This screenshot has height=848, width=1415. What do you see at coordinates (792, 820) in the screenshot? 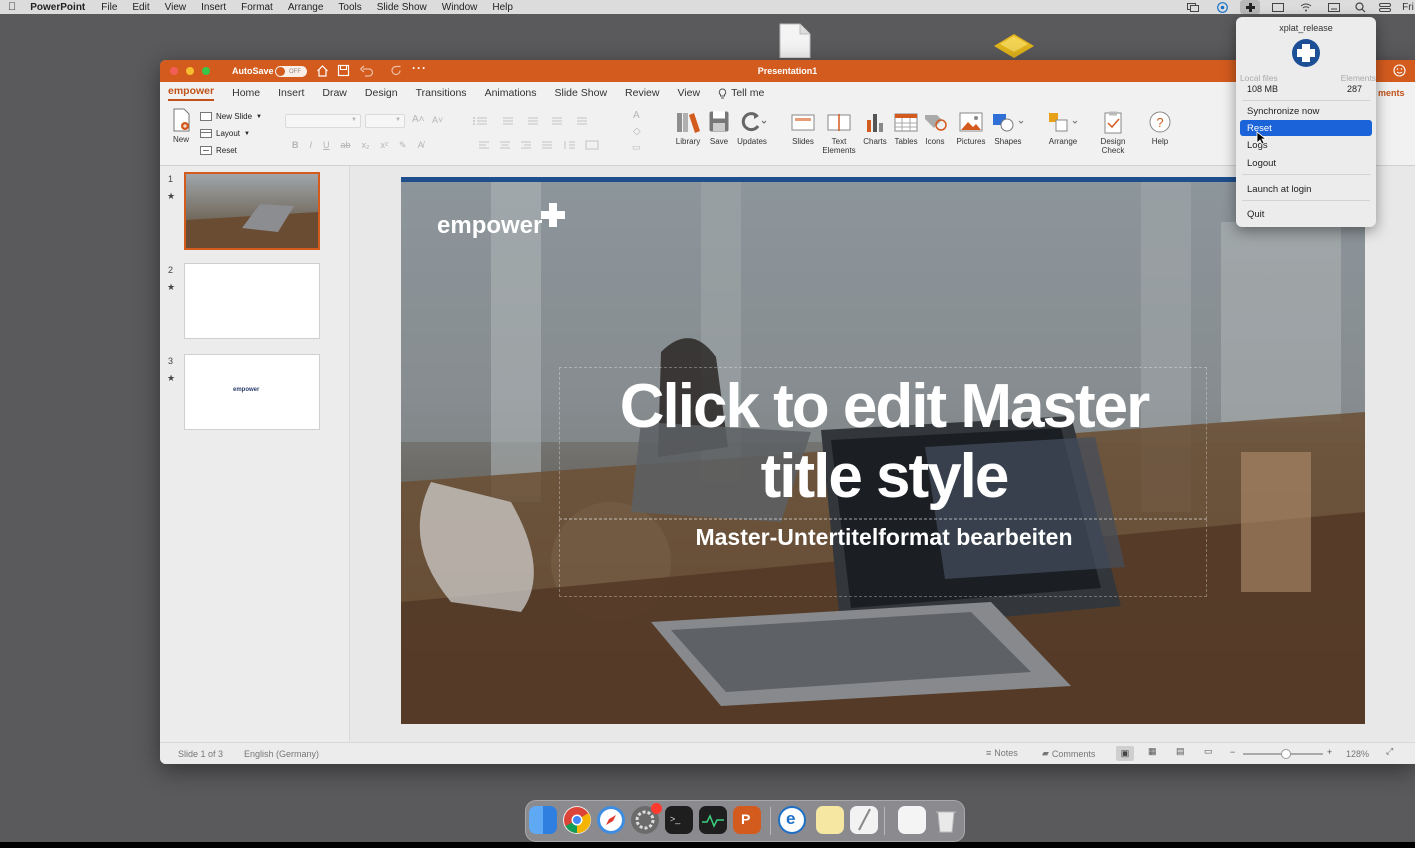
I see `empower-dock-icon: e` at bounding box center [792, 820].